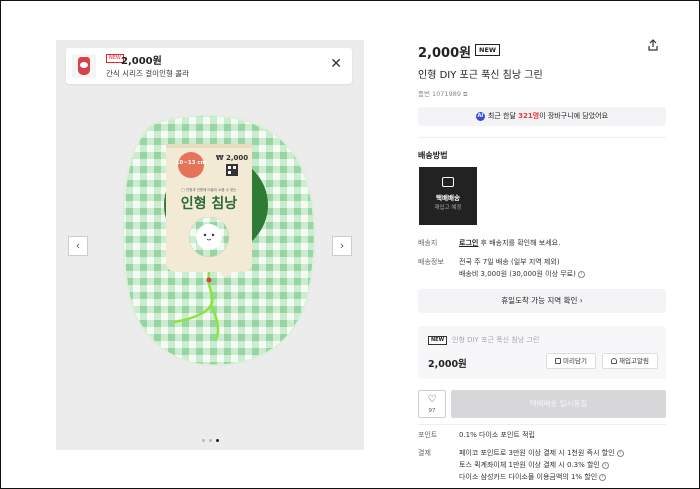 Image resolution: width=700 pixels, height=489 pixels. Describe the element at coordinates (519, 243) in the screenshot. I see `shipping-address-text: 후 배송지를 확인해 보세요.` at that location.